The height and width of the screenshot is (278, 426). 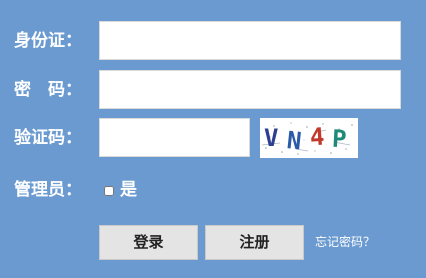 I want to click on forgot-password-link: 忘记密码？, so click(x=345, y=242).